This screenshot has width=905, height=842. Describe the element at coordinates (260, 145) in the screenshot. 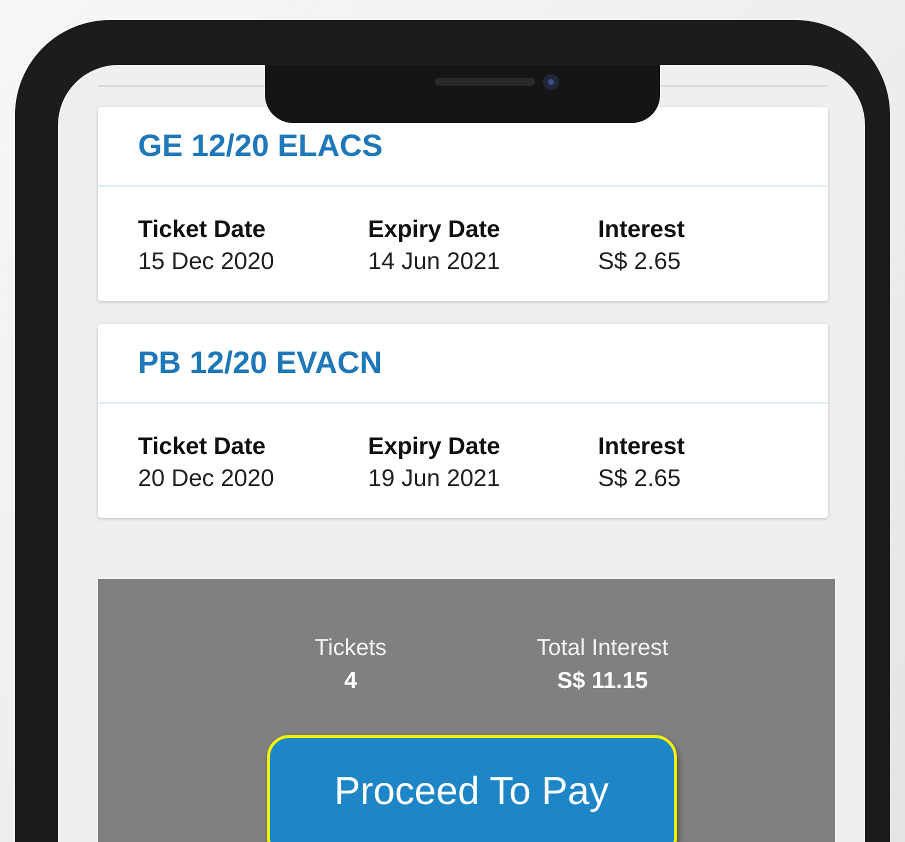

I see `ticket-number: GE 12/20 ELACS` at that location.